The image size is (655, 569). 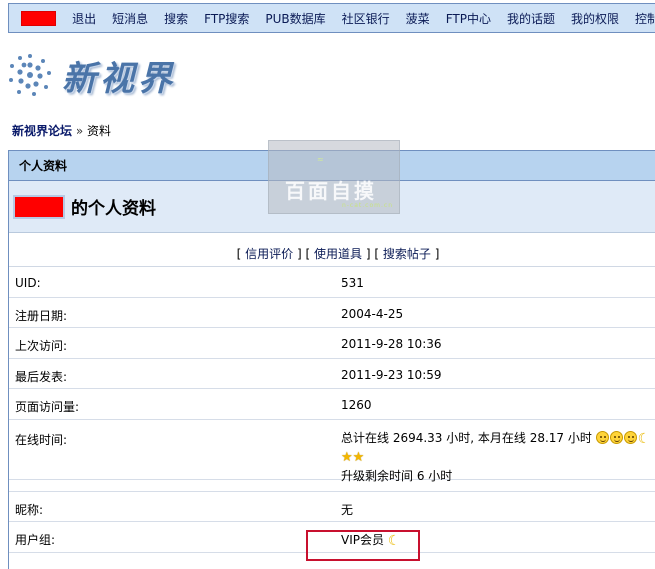 What do you see at coordinates (41, 439) in the screenshot?
I see `online-time-label: 在线时间:` at bounding box center [41, 439].